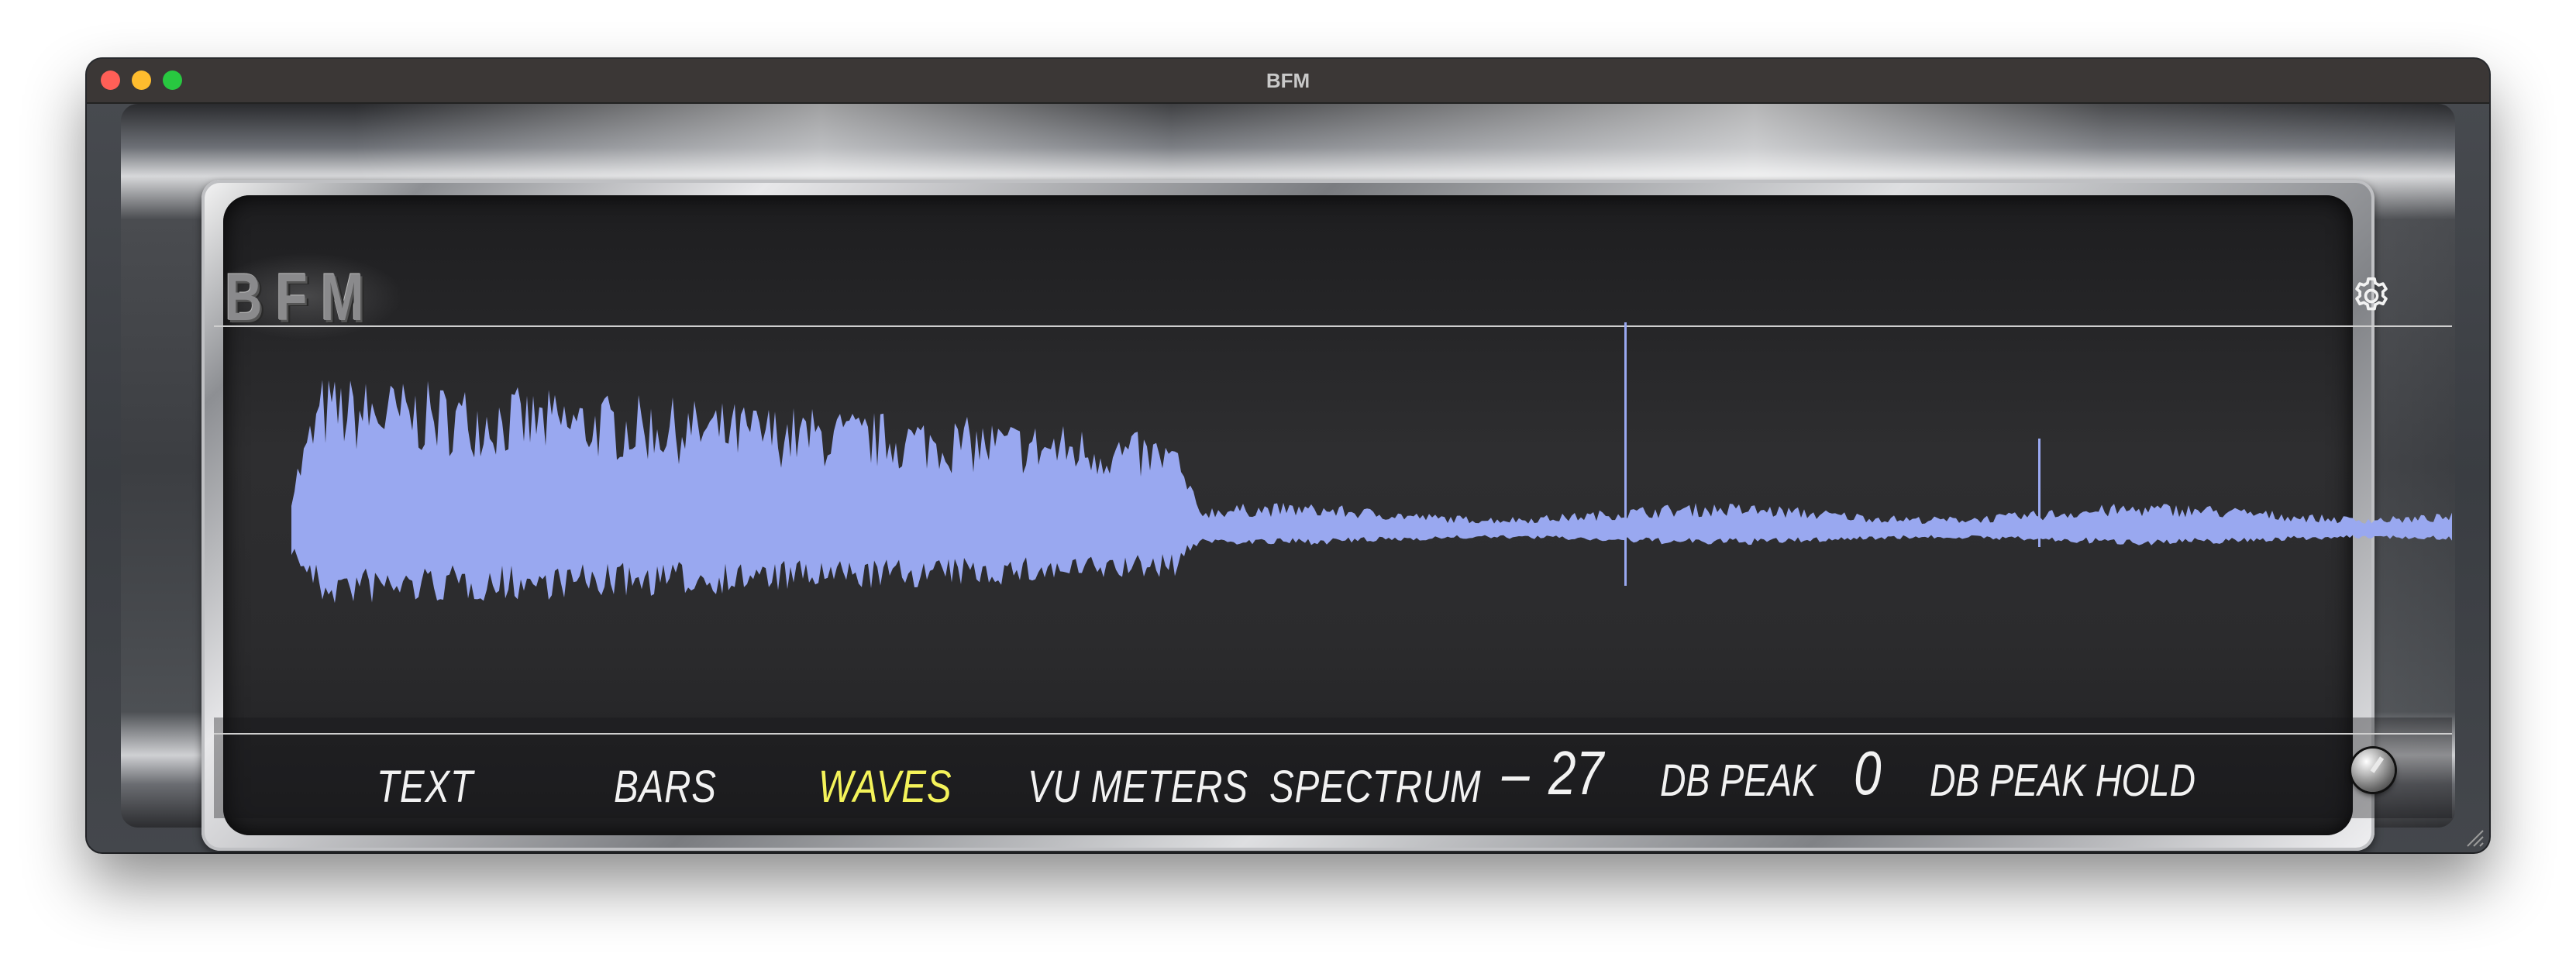 The image size is (2576, 967). I want to click on resize-handle-icon, so click(2473, 836).